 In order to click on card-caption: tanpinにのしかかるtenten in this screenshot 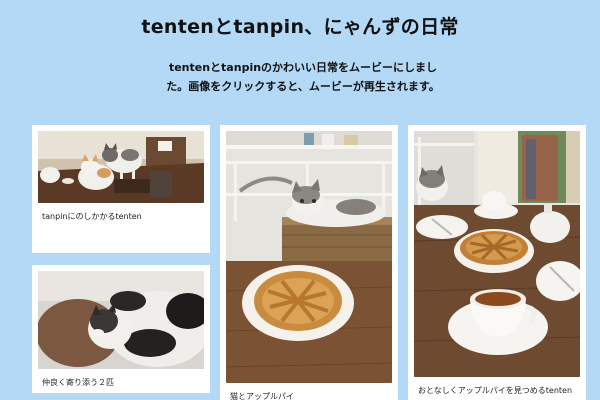, I will do `click(92, 216)`.